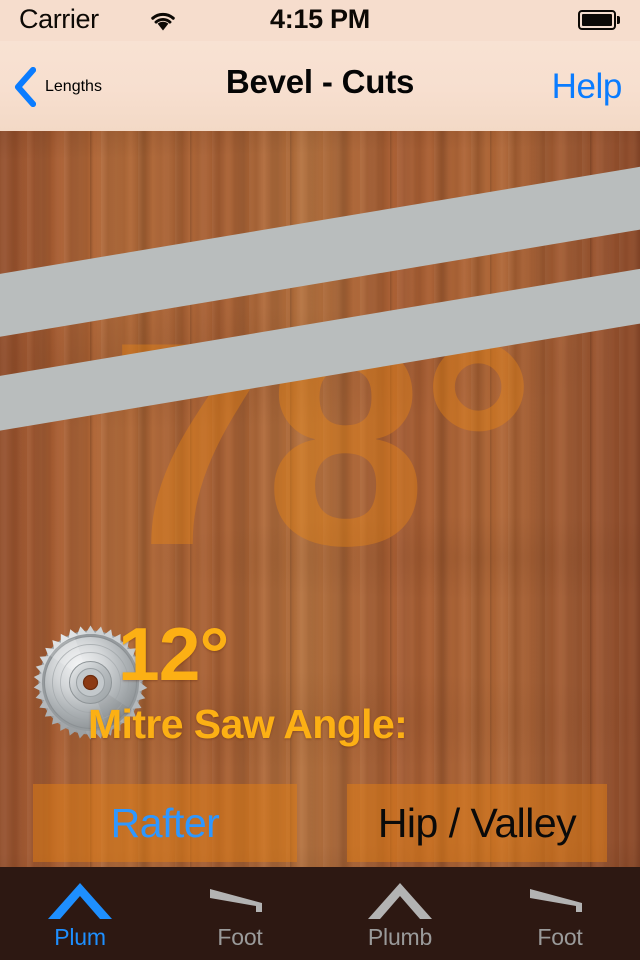 The image size is (640, 960). I want to click on help-button: Help, so click(587, 87).